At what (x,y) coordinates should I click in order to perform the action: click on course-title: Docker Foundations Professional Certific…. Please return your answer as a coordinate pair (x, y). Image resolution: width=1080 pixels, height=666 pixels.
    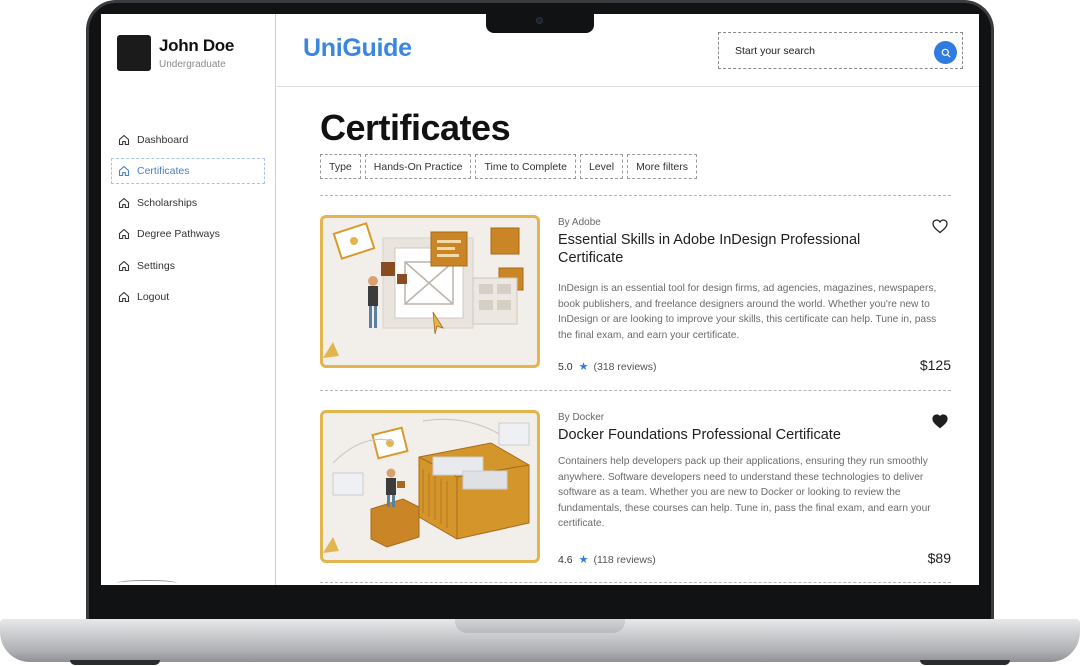
    Looking at the image, I should click on (728, 435).